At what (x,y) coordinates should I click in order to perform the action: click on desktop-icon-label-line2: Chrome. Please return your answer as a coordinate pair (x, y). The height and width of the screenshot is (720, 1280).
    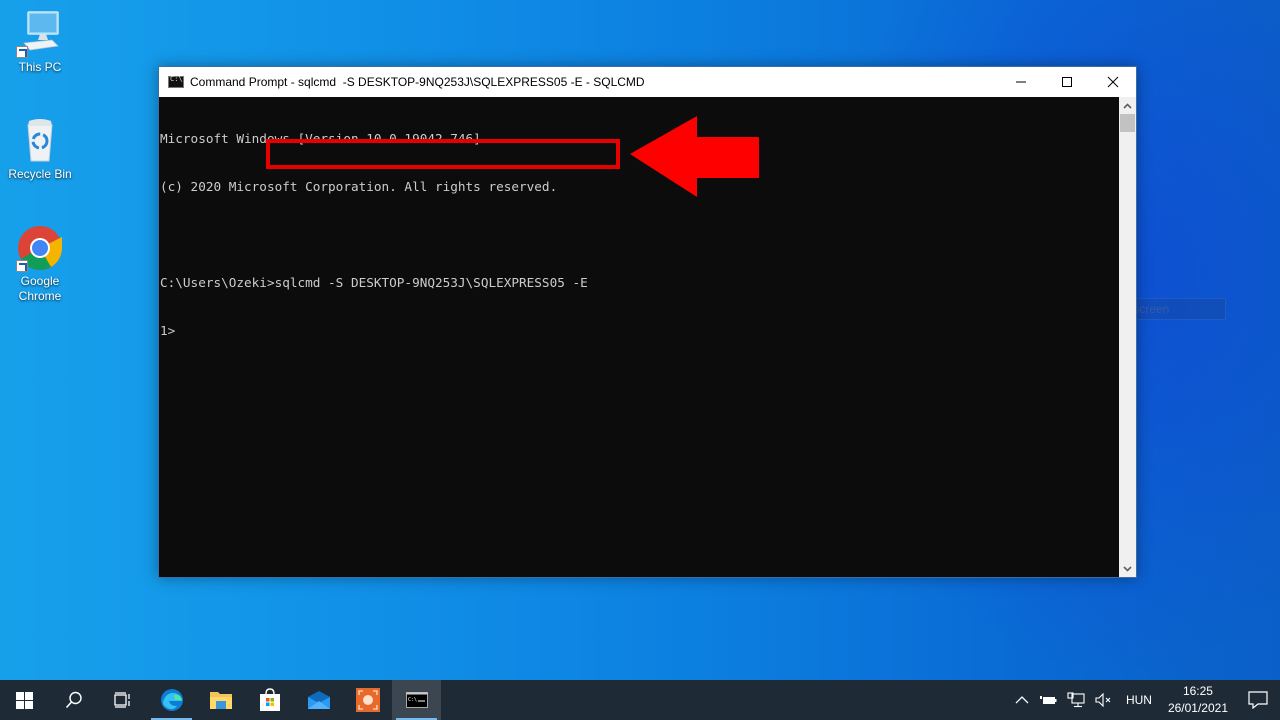
    Looking at the image, I should click on (40, 296).